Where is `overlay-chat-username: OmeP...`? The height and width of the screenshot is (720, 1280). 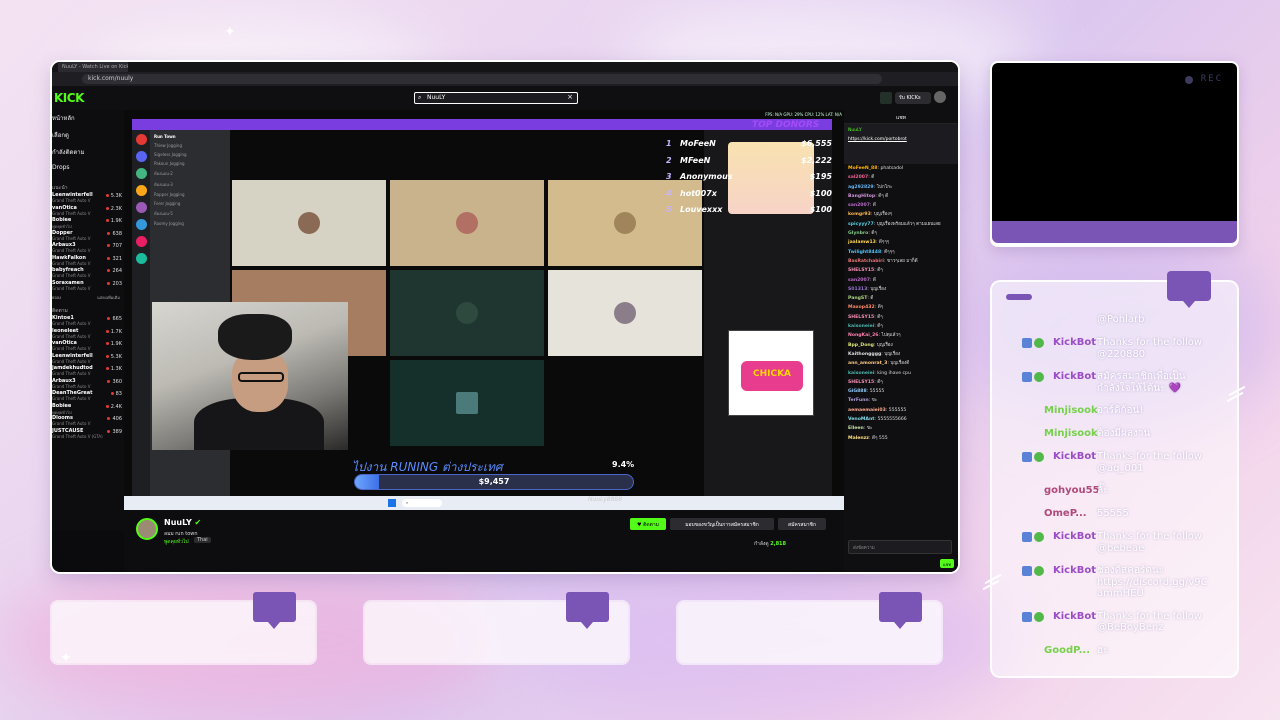
overlay-chat-username: OmeP... is located at coordinates (1065, 513).